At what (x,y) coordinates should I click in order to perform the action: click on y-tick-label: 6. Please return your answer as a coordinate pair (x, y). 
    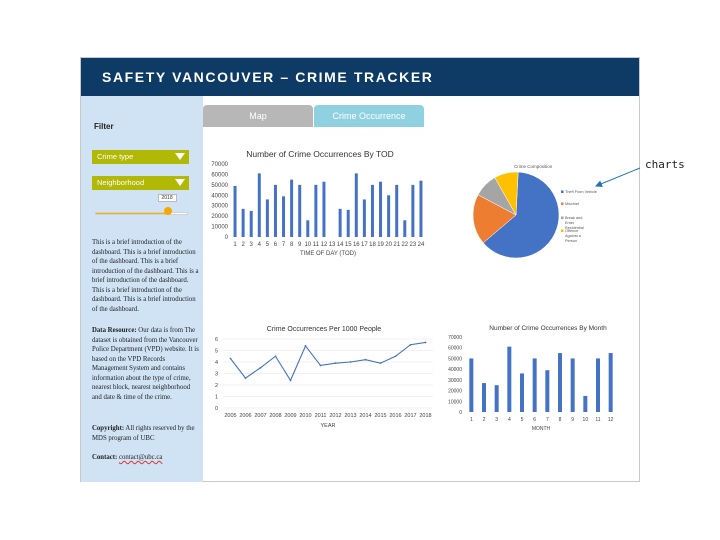
    Looking at the image, I should click on (216, 340).